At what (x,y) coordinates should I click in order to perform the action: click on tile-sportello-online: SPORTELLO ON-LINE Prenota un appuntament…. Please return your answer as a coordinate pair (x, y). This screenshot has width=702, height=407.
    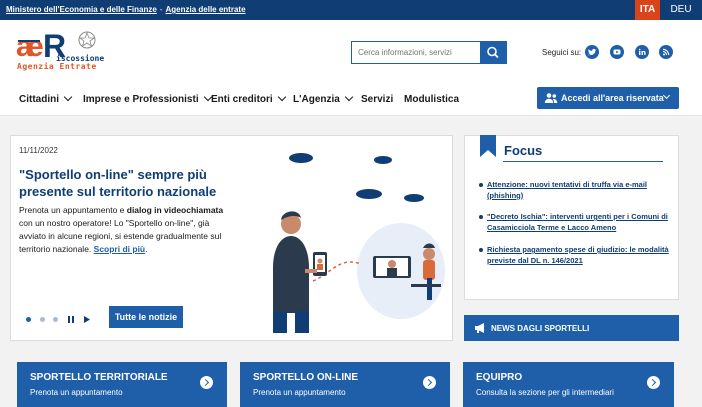
    Looking at the image, I should click on (345, 384).